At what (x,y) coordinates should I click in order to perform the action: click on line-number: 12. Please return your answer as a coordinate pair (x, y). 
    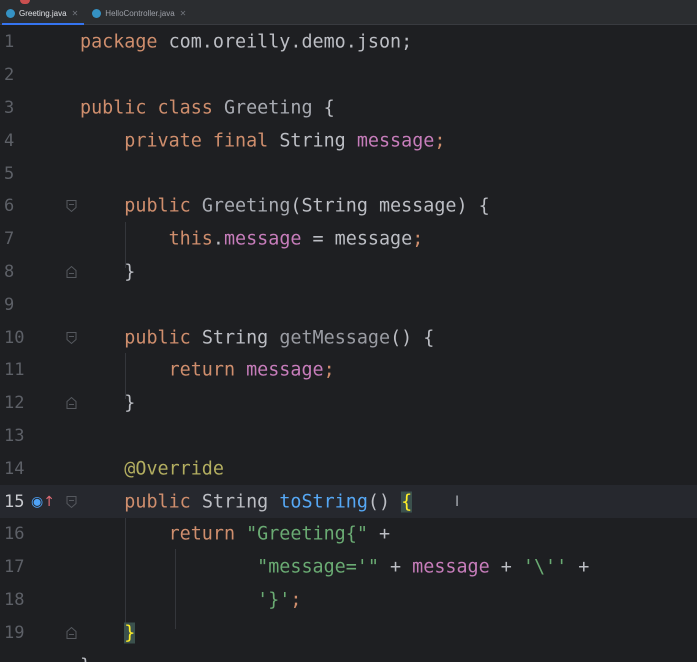
    Looking at the image, I should click on (16, 403).